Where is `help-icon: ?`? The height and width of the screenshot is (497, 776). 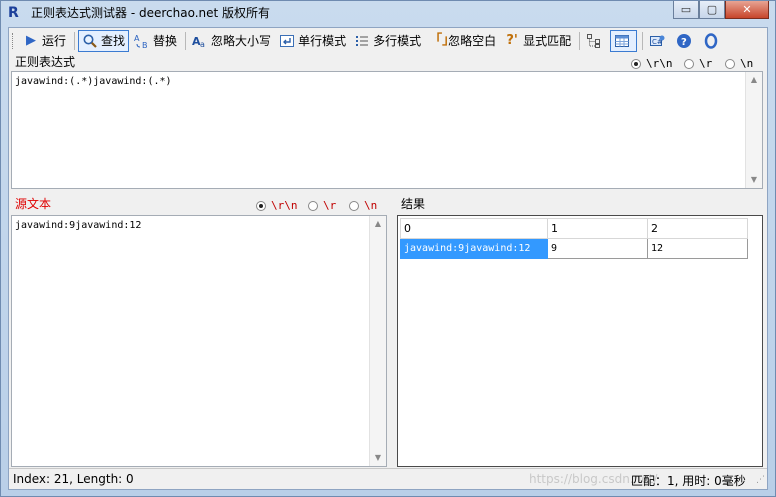
help-icon: ? is located at coordinates (684, 41).